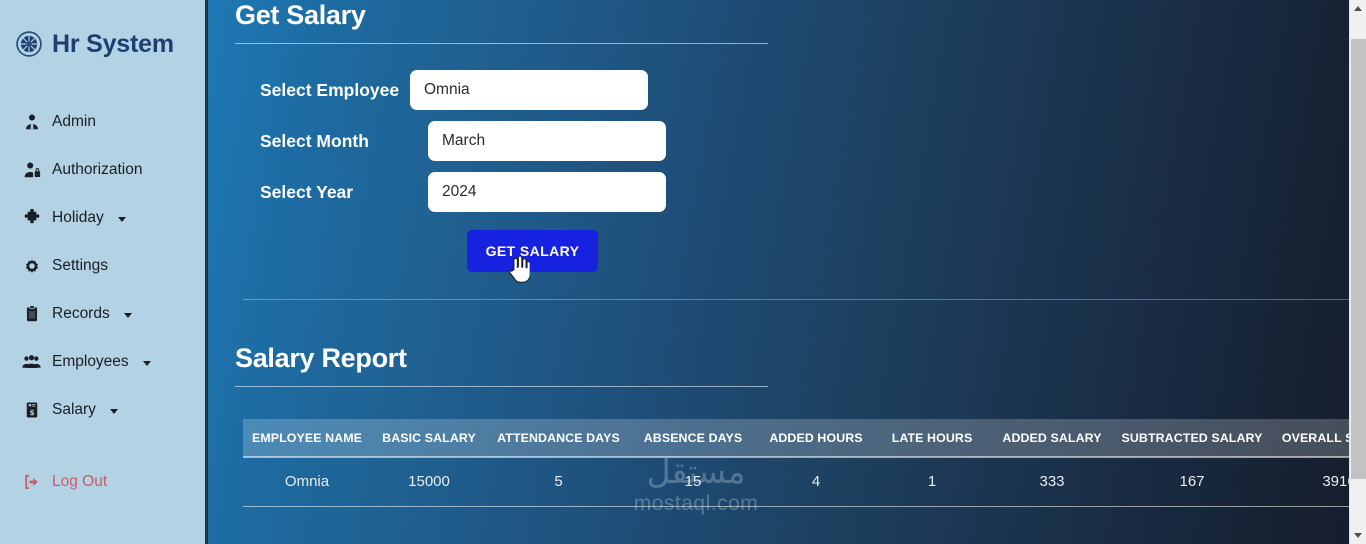 The height and width of the screenshot is (544, 1366). What do you see at coordinates (816, 482) in the screenshot?
I see `cell-added-hours: 4` at bounding box center [816, 482].